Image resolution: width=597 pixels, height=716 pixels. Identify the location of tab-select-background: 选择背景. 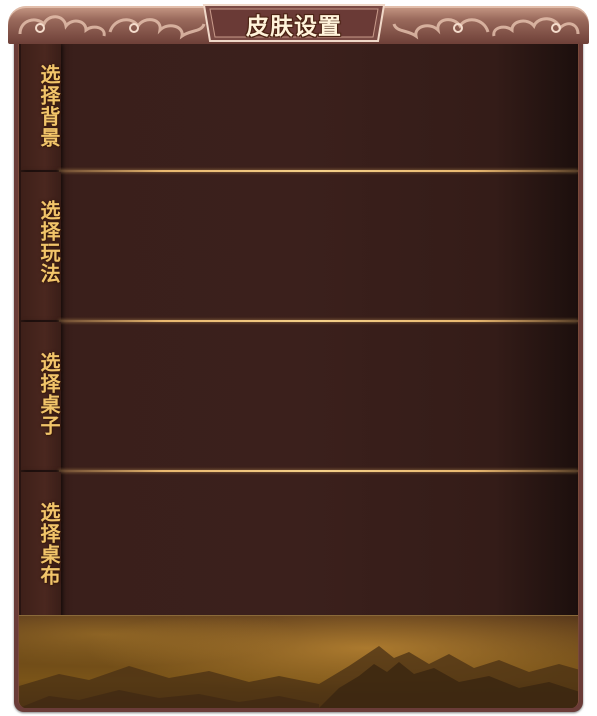
(41, 107).